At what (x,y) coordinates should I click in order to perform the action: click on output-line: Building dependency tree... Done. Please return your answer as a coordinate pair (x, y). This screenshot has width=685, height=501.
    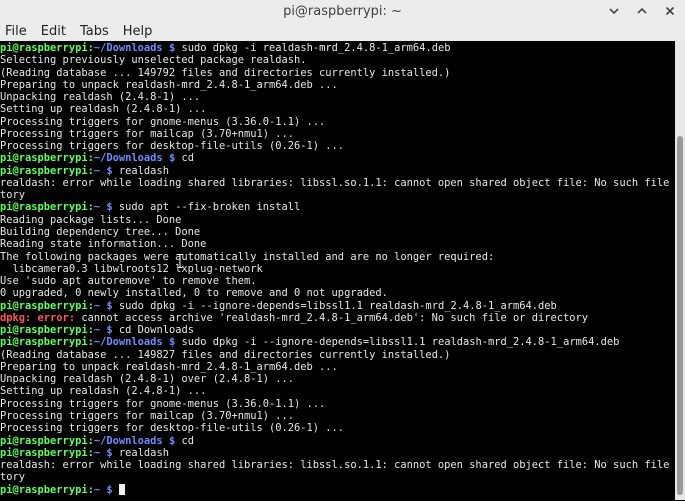
    Looking at the image, I should click on (100, 231).